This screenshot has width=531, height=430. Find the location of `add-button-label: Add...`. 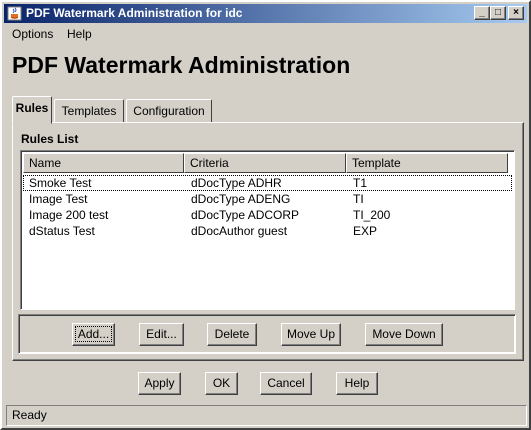

add-button-label: Add... is located at coordinates (93, 334).